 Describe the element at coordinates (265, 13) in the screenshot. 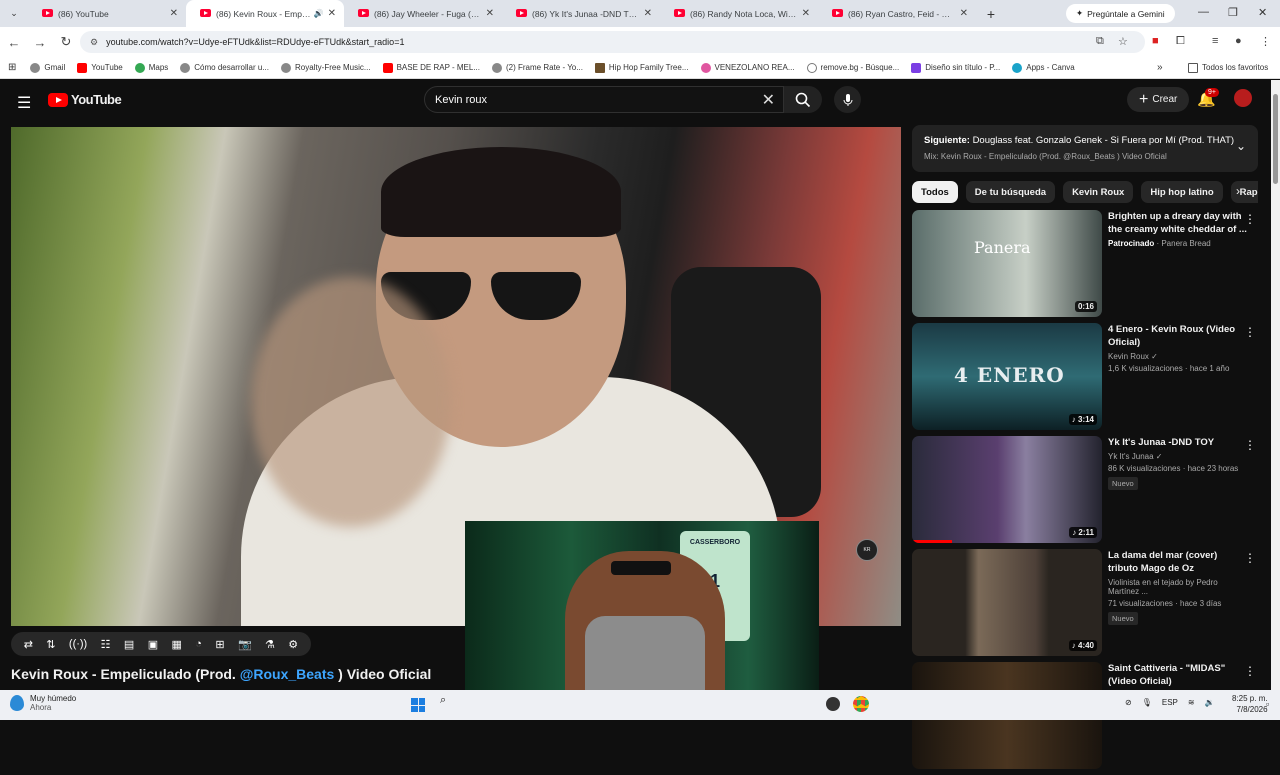

I see `browser-tab-active: (86) Kevin Roux - Empeliculado🔊 ✕` at that location.